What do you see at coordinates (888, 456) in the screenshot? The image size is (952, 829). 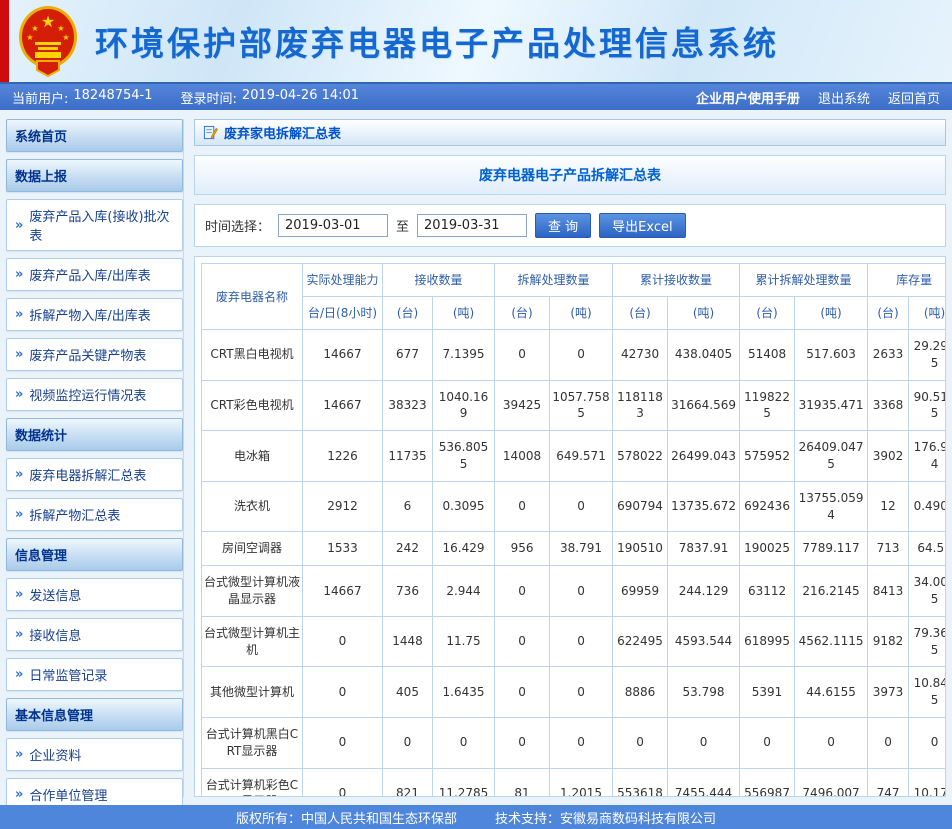 I see `stock-tai-cell: 3902` at bounding box center [888, 456].